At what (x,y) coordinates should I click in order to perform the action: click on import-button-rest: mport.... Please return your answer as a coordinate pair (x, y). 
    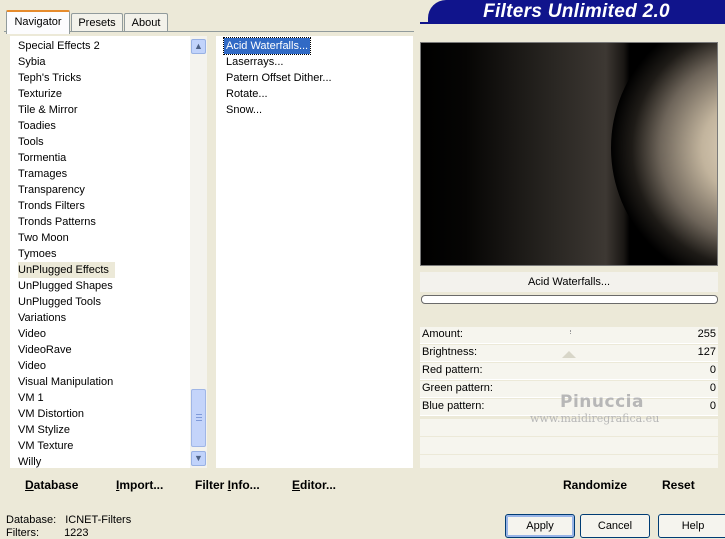
    Looking at the image, I should click on (141, 485).